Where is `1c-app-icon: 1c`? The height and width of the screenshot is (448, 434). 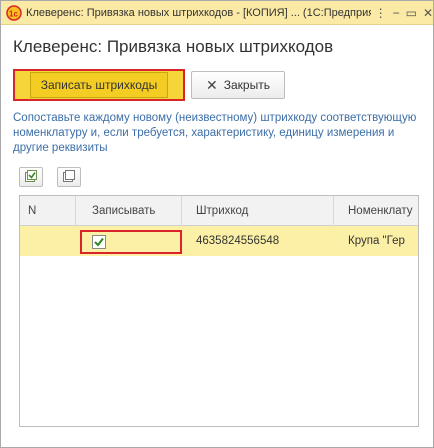
1c-app-icon: 1c is located at coordinates (13, 13).